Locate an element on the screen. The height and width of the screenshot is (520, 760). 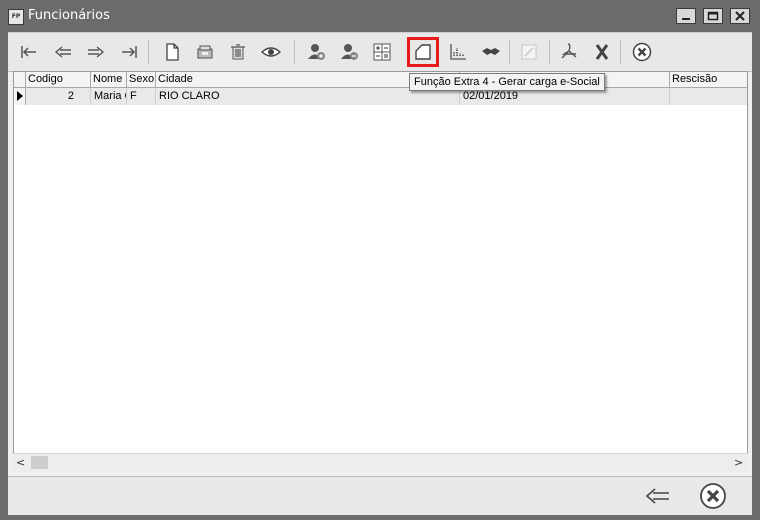
add-person-button is located at coordinates (316, 52).